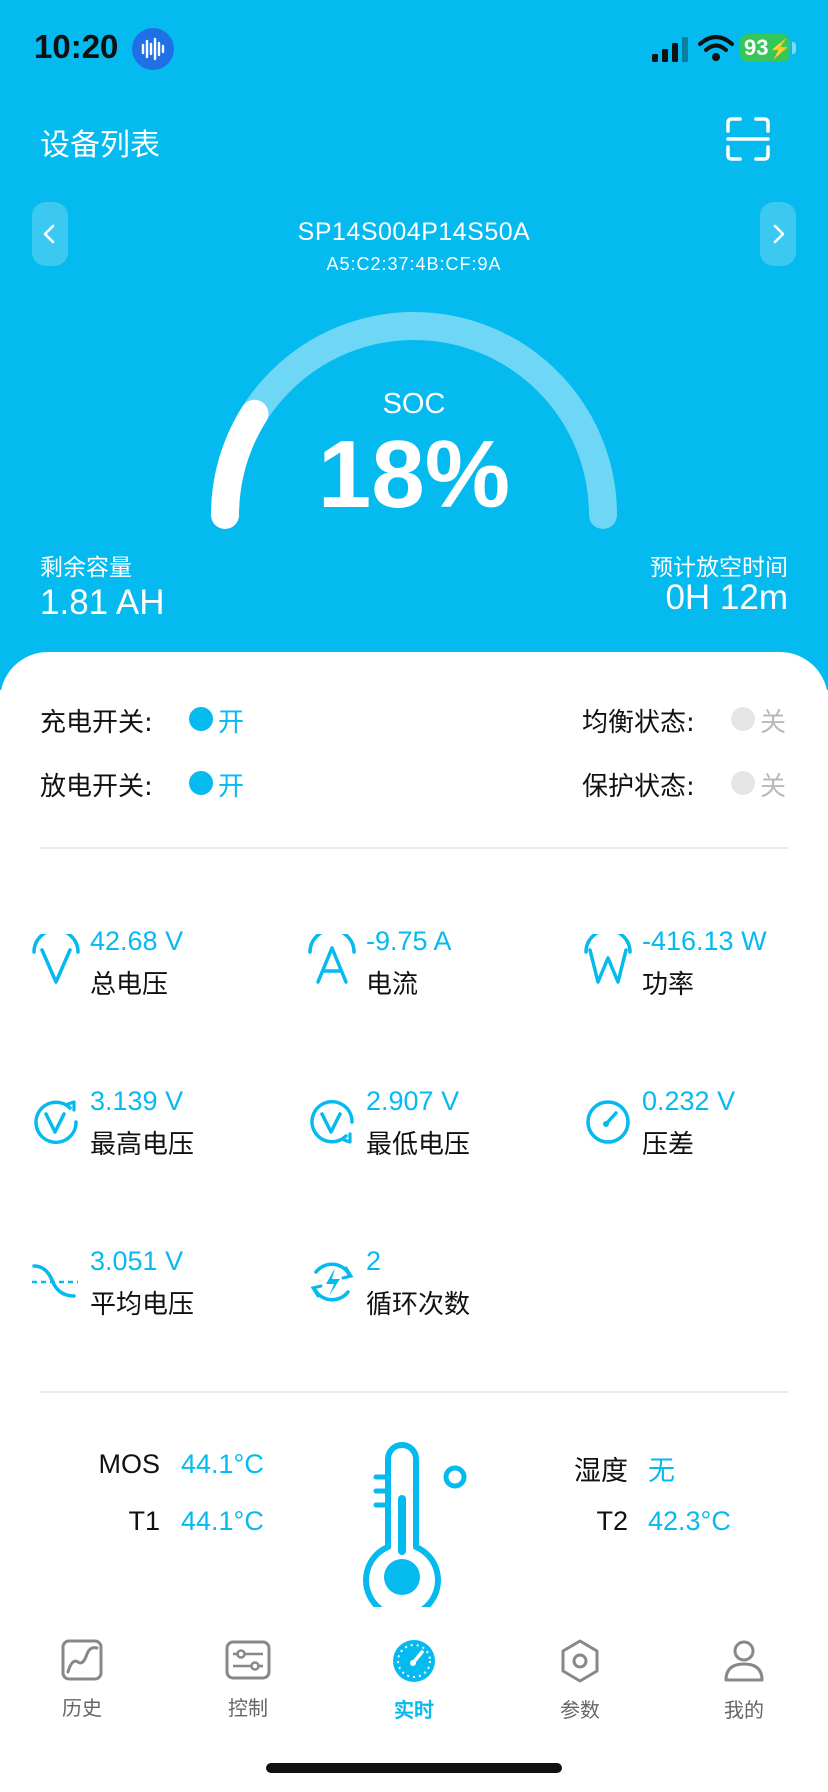 This screenshot has width=828, height=1792. What do you see at coordinates (426, 1286) in the screenshot?
I see `cycle-count-metric: 2 循环次数` at bounding box center [426, 1286].